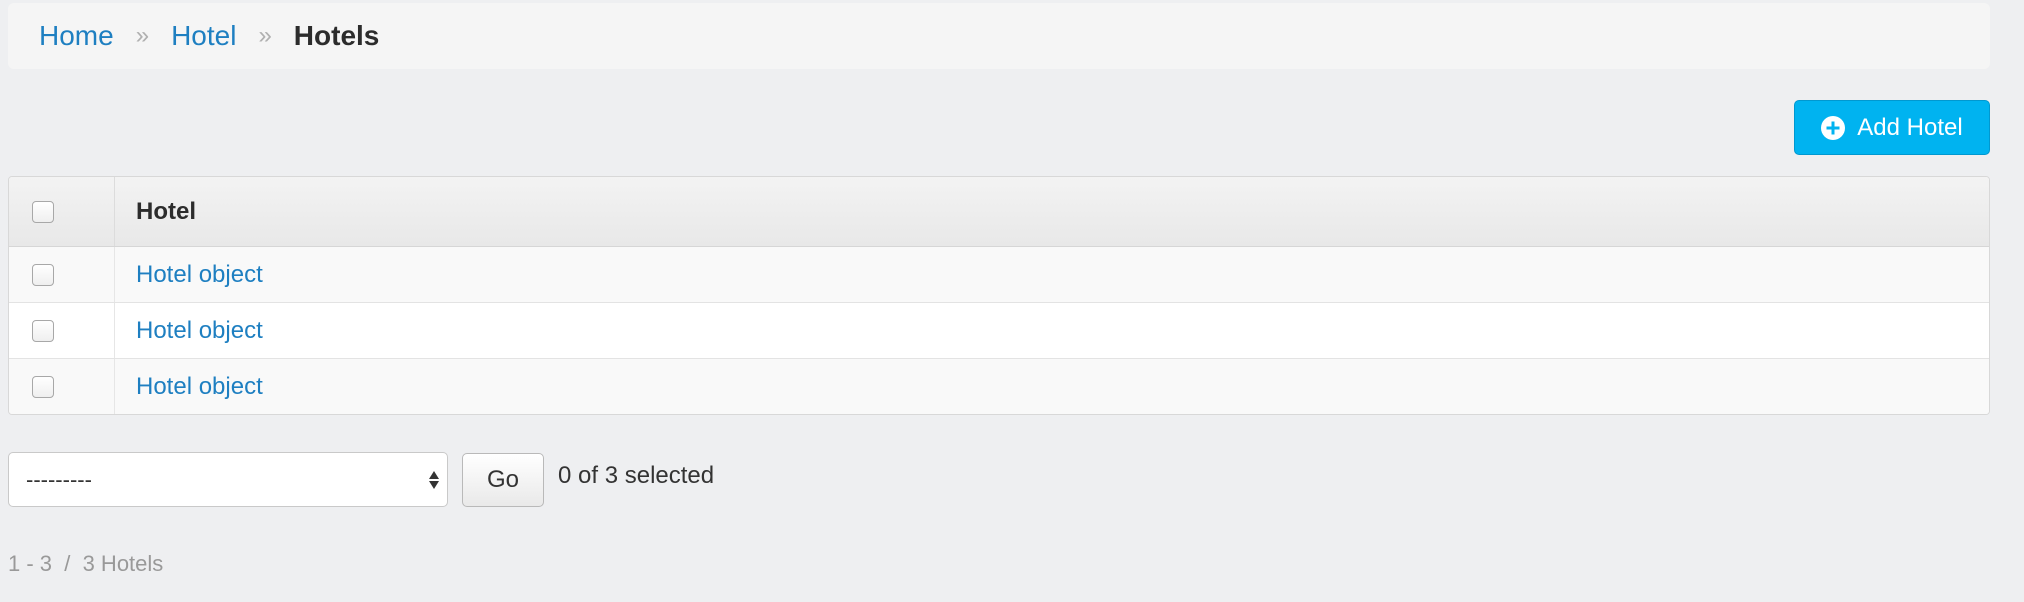  I want to click on paginator: 1 - 3 / 3 Hotels, so click(86, 563).